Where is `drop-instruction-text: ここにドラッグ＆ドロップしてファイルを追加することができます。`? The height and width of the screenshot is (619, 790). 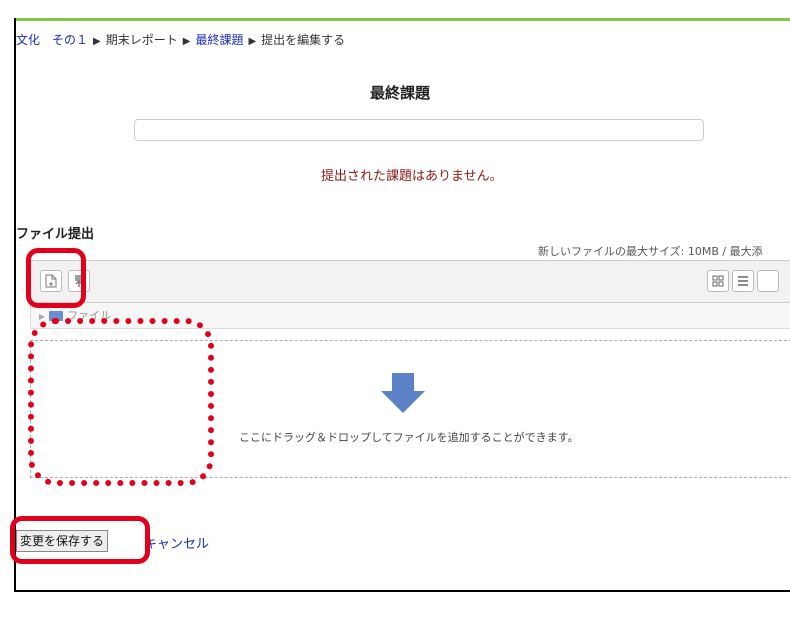 drop-instruction-text: ここにドラッグ＆ドロップしてファイルを追加することができます。 is located at coordinates (409, 437).